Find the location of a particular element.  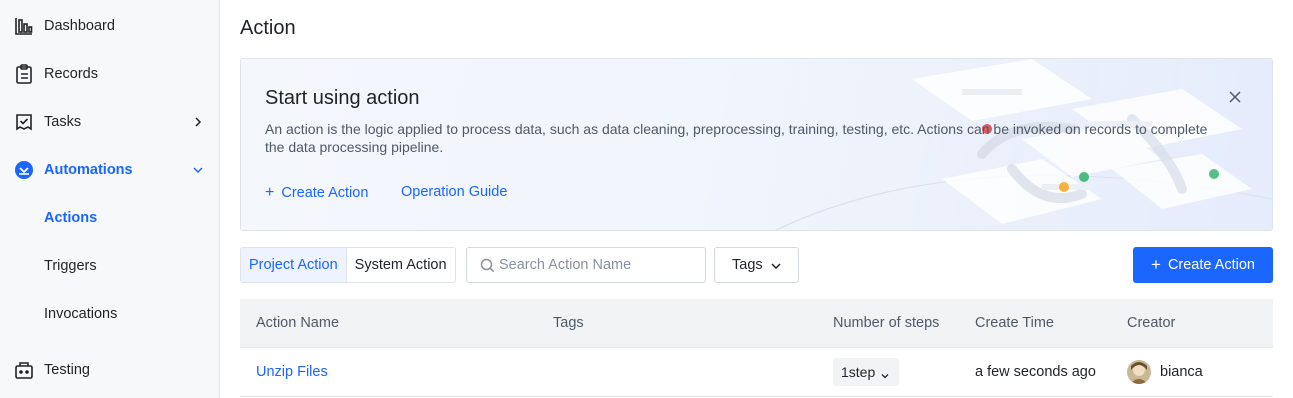

sidebar-item-label: Automations is located at coordinates (88, 170).